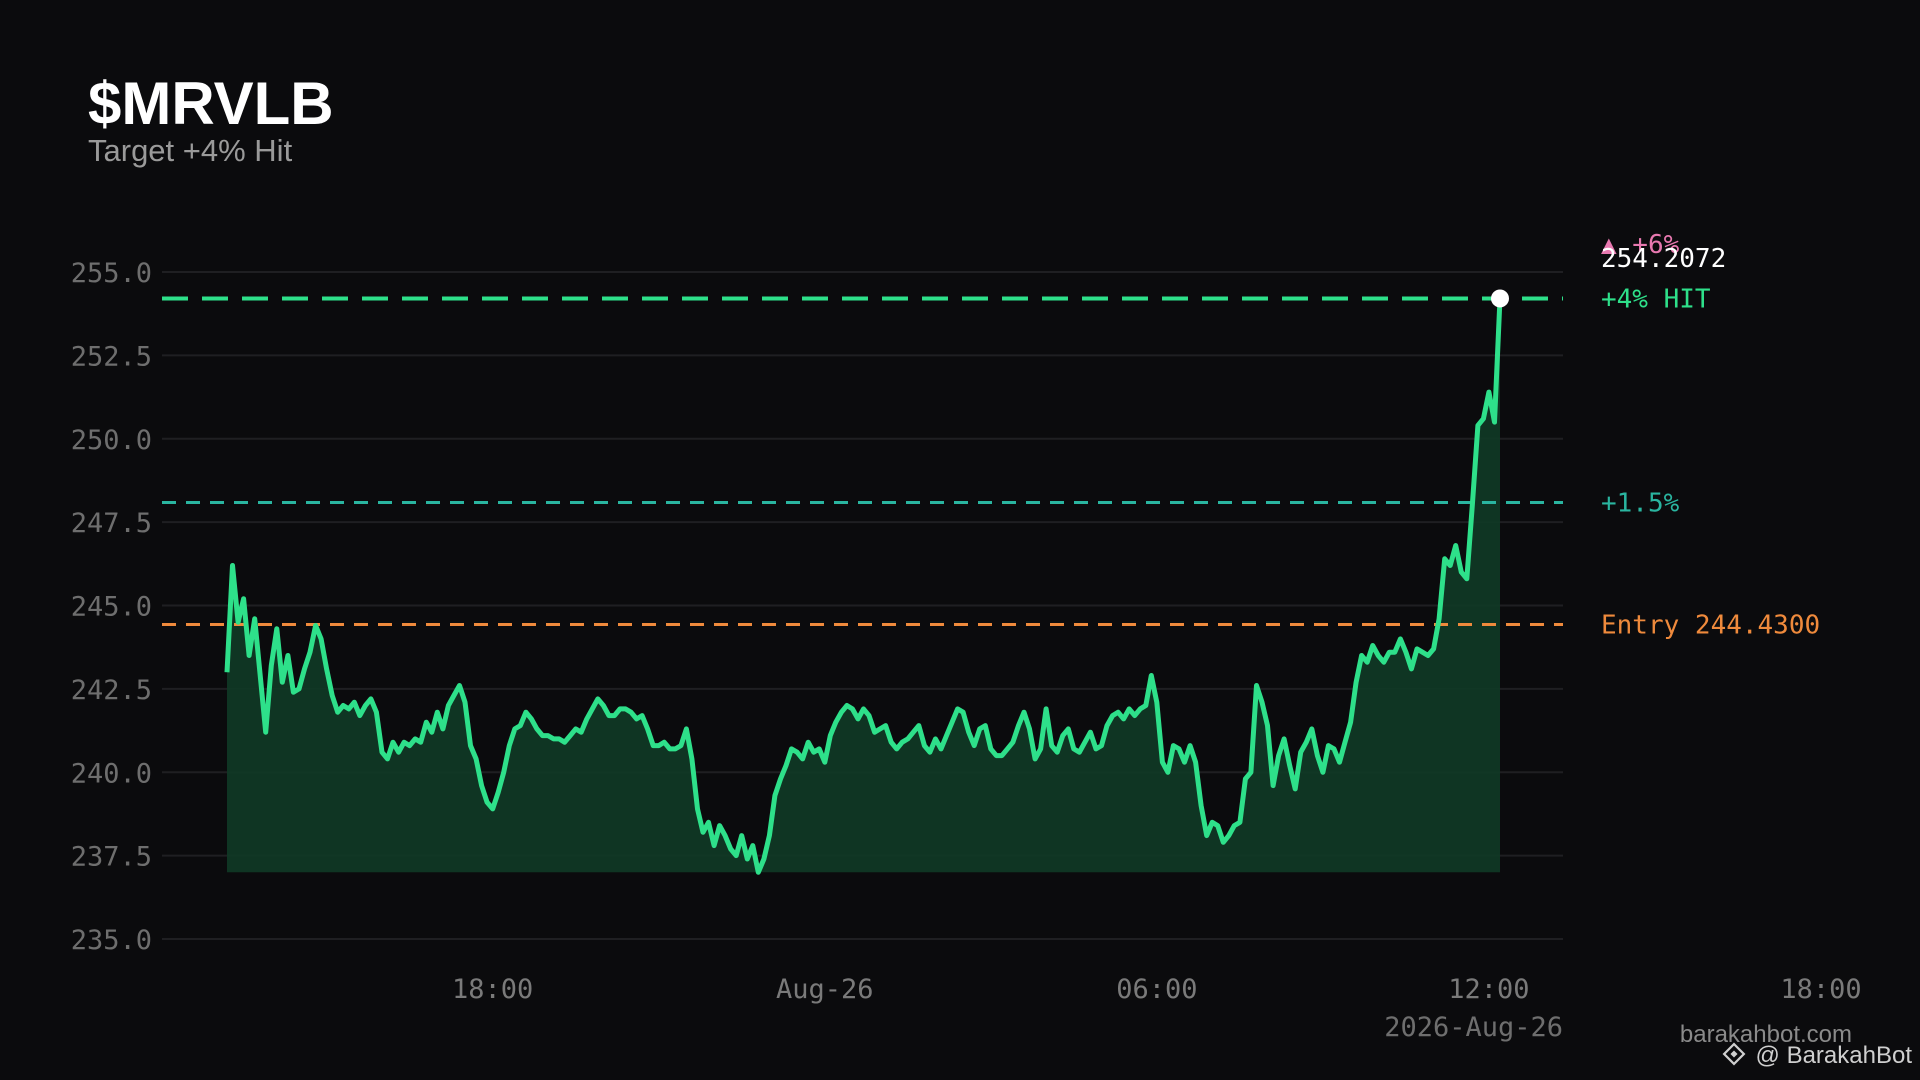  I want to click on level-label-15: +1.5%, so click(1640, 503).